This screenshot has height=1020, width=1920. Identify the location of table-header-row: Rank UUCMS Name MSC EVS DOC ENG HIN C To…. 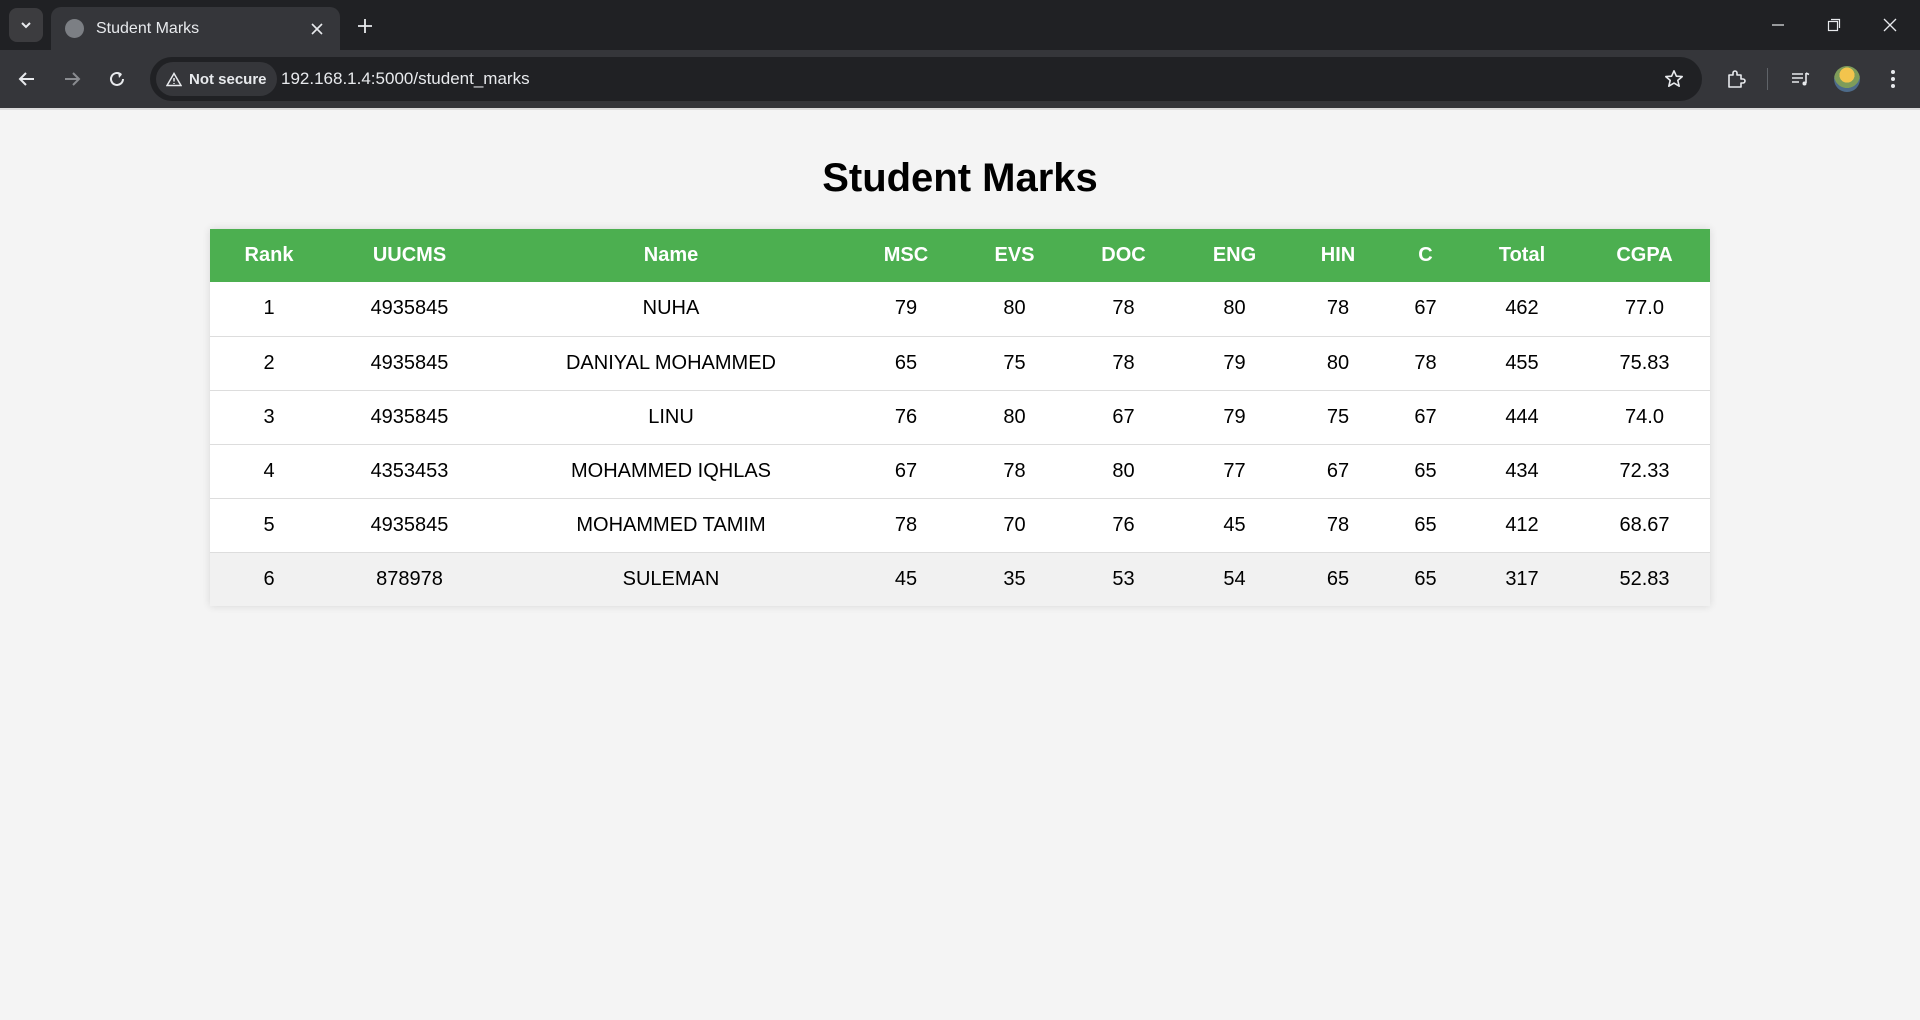
(960, 255).